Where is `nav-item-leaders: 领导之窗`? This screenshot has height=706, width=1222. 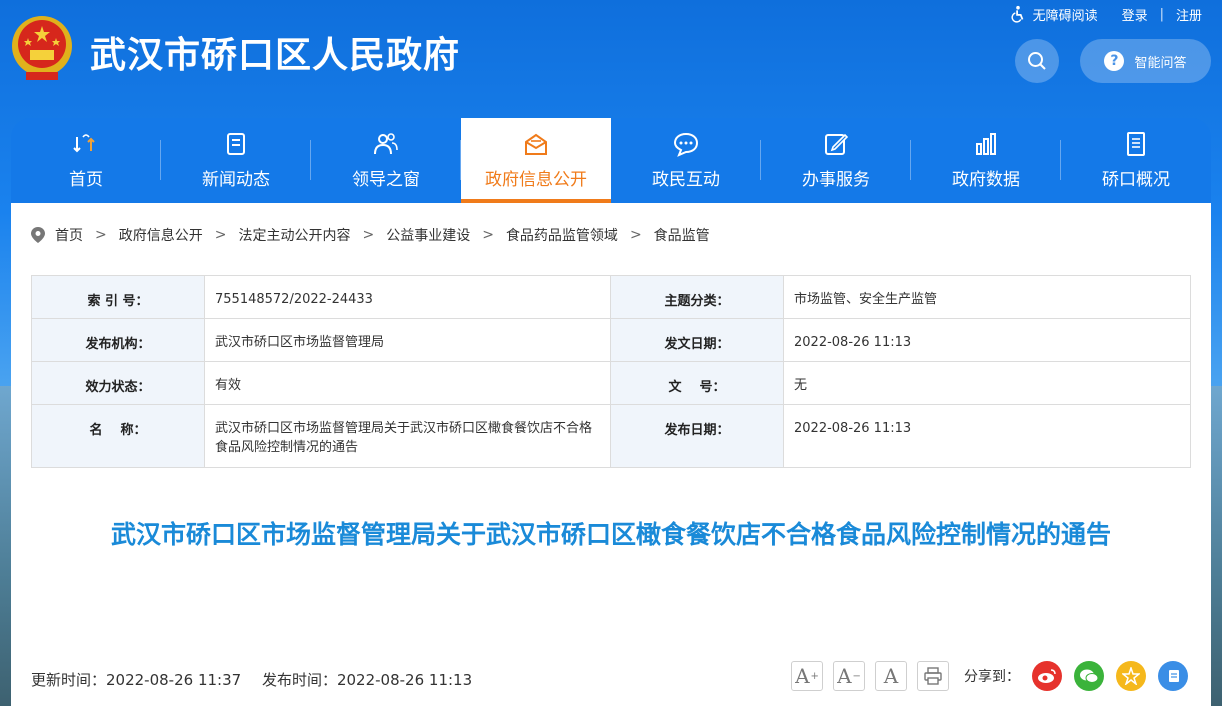 nav-item-leaders: 领导之窗 is located at coordinates (386, 160).